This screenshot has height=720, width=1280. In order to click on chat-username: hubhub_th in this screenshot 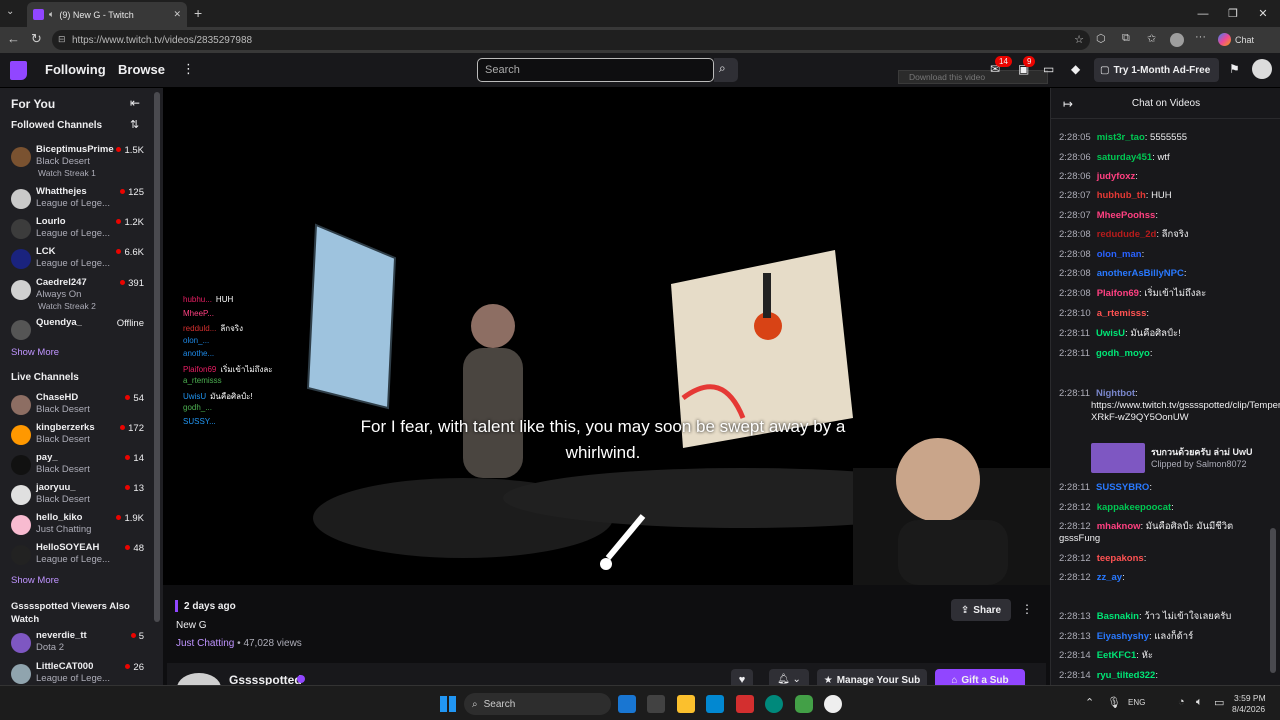, I will do `click(1121, 195)`.